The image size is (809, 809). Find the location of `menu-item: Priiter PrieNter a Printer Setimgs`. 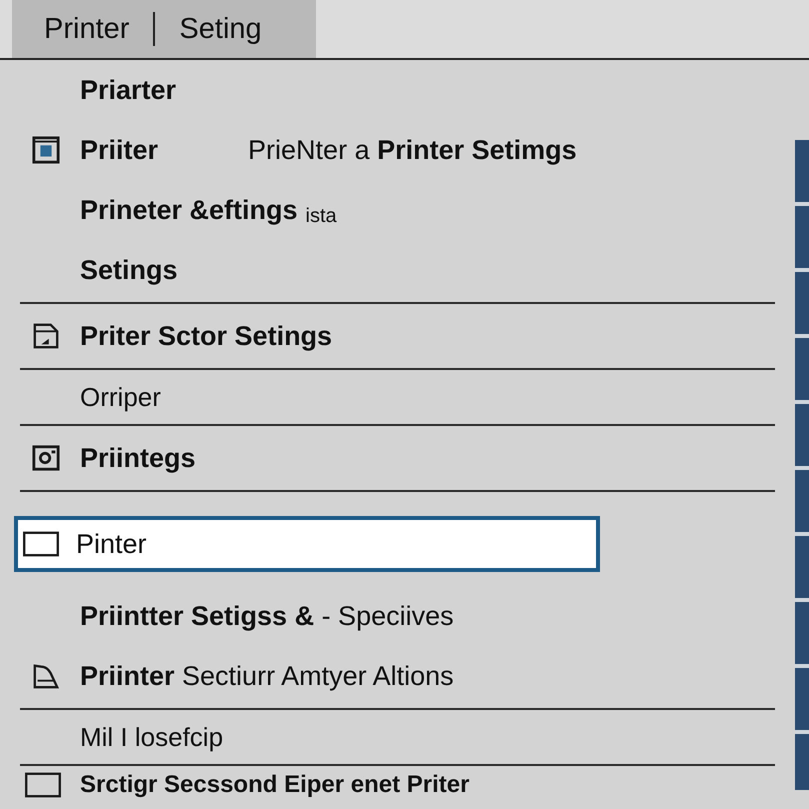

menu-item: Priiter PrieNter a Printer Setimgs is located at coordinates (397, 150).